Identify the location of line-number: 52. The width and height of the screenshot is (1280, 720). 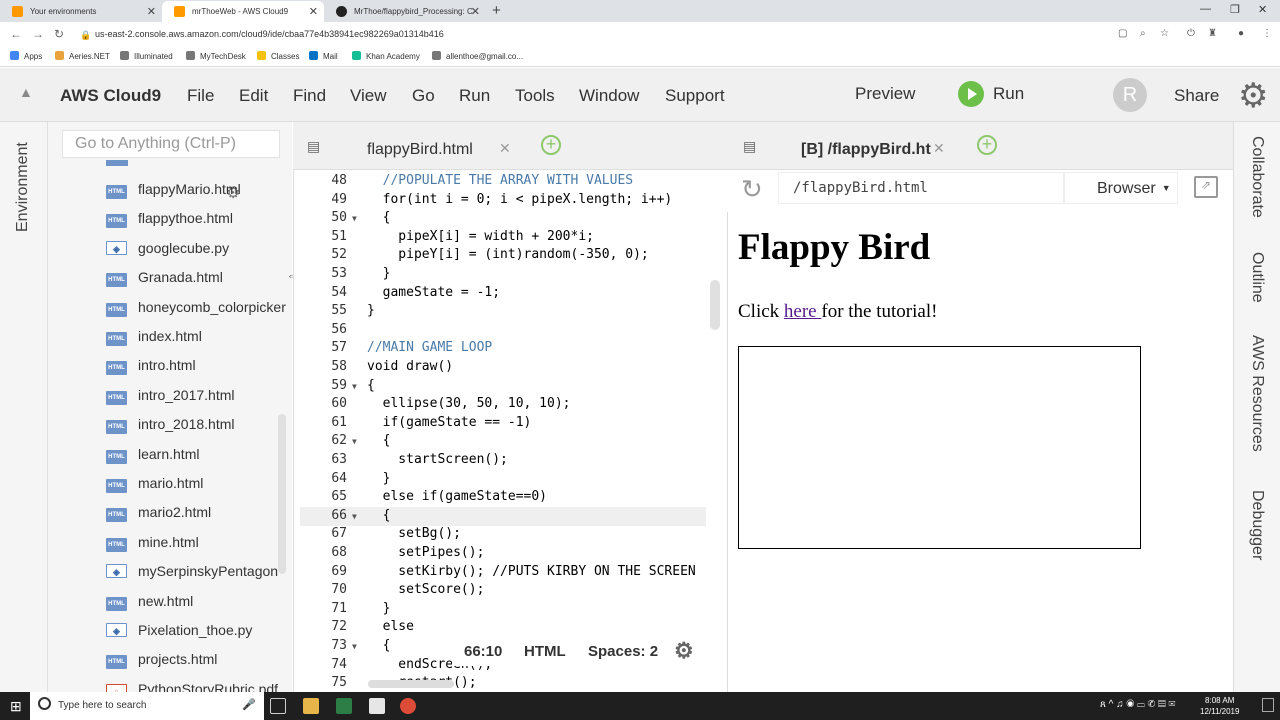
(323, 254).